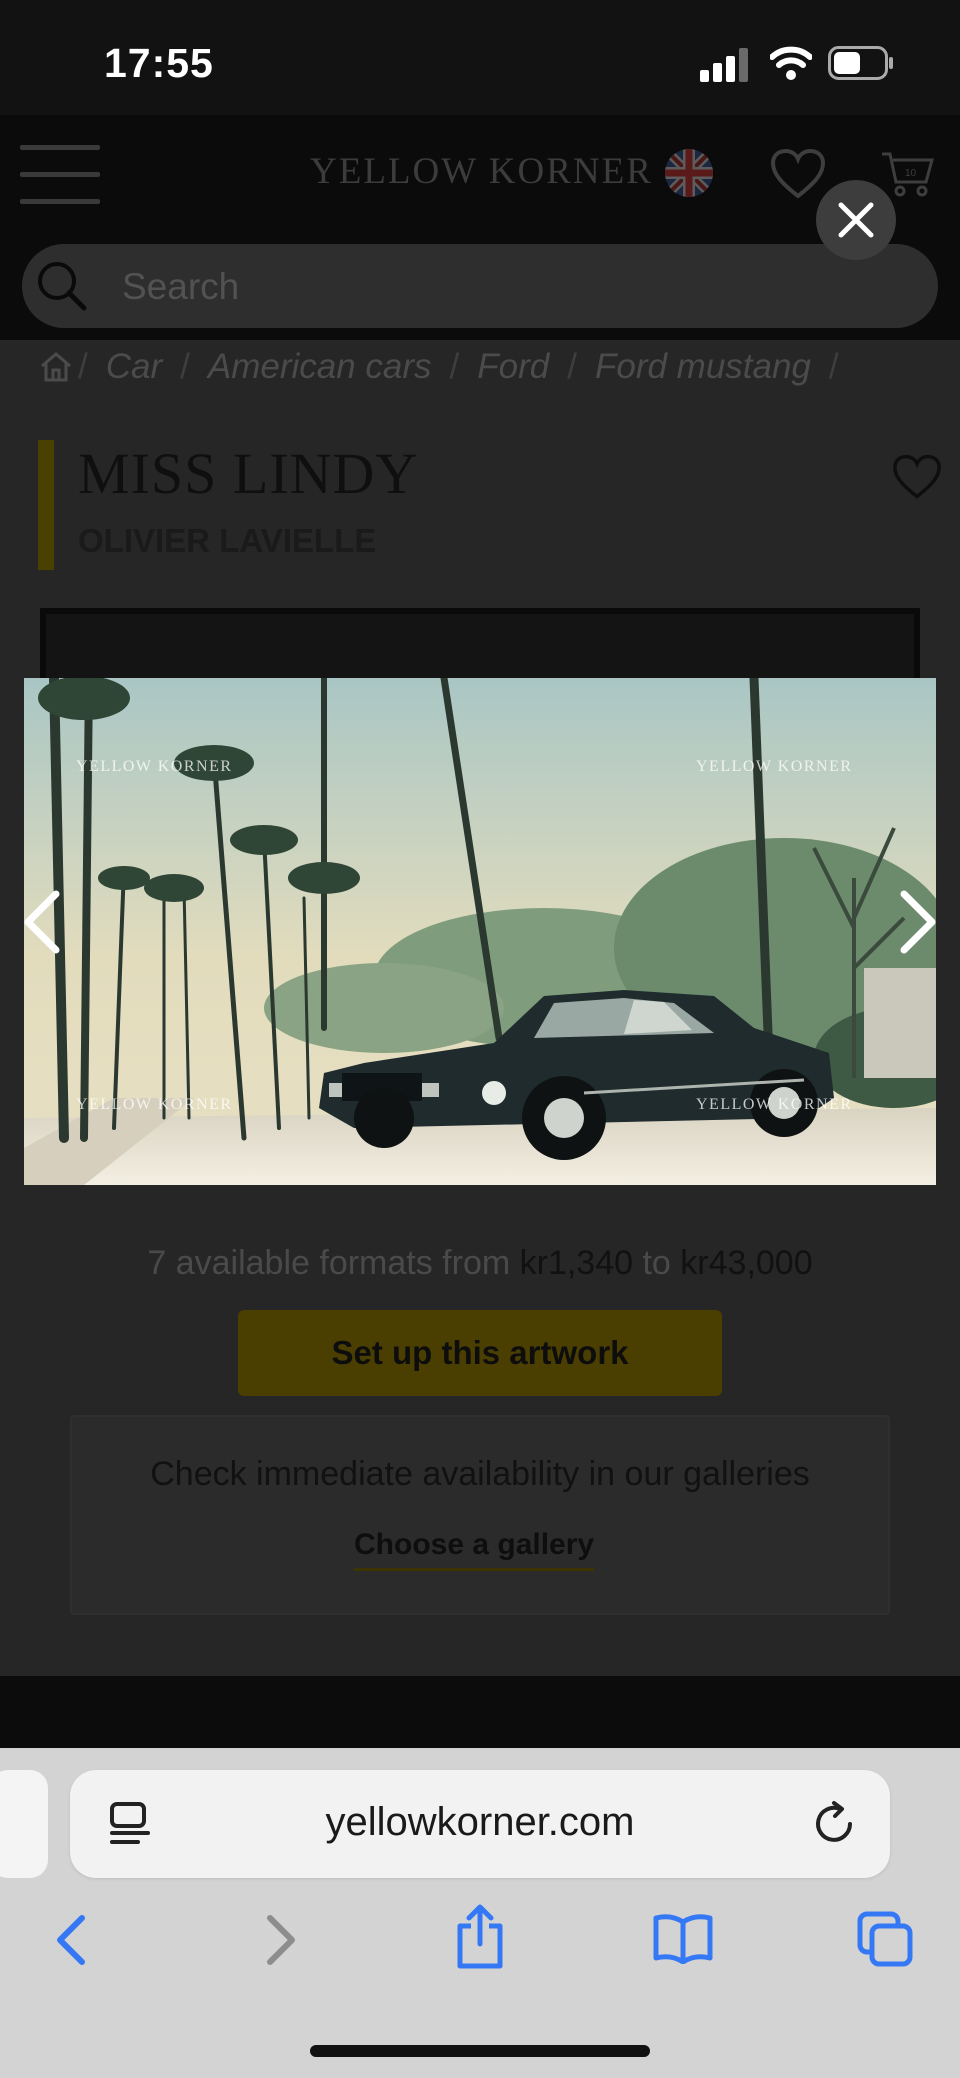 This screenshot has height=2078, width=960. What do you see at coordinates (62, 286) in the screenshot?
I see `search-icon` at bounding box center [62, 286].